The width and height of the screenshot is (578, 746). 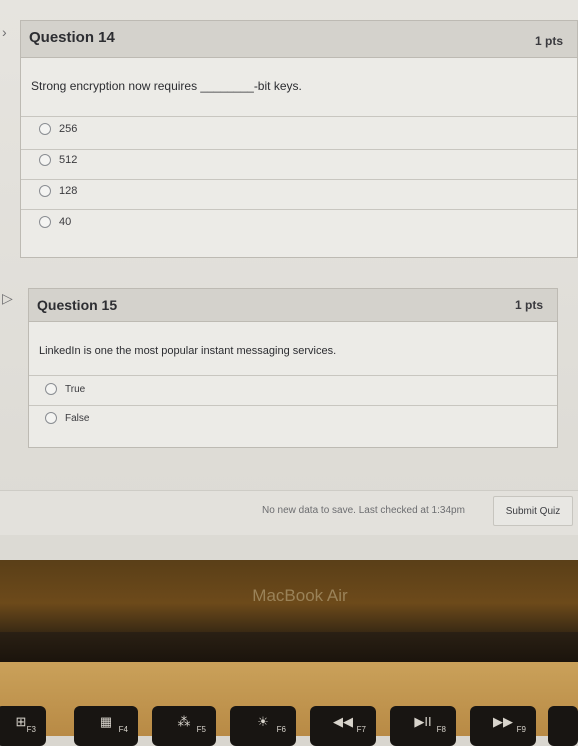 I want to click on answer-label: 128, so click(x=68, y=191).